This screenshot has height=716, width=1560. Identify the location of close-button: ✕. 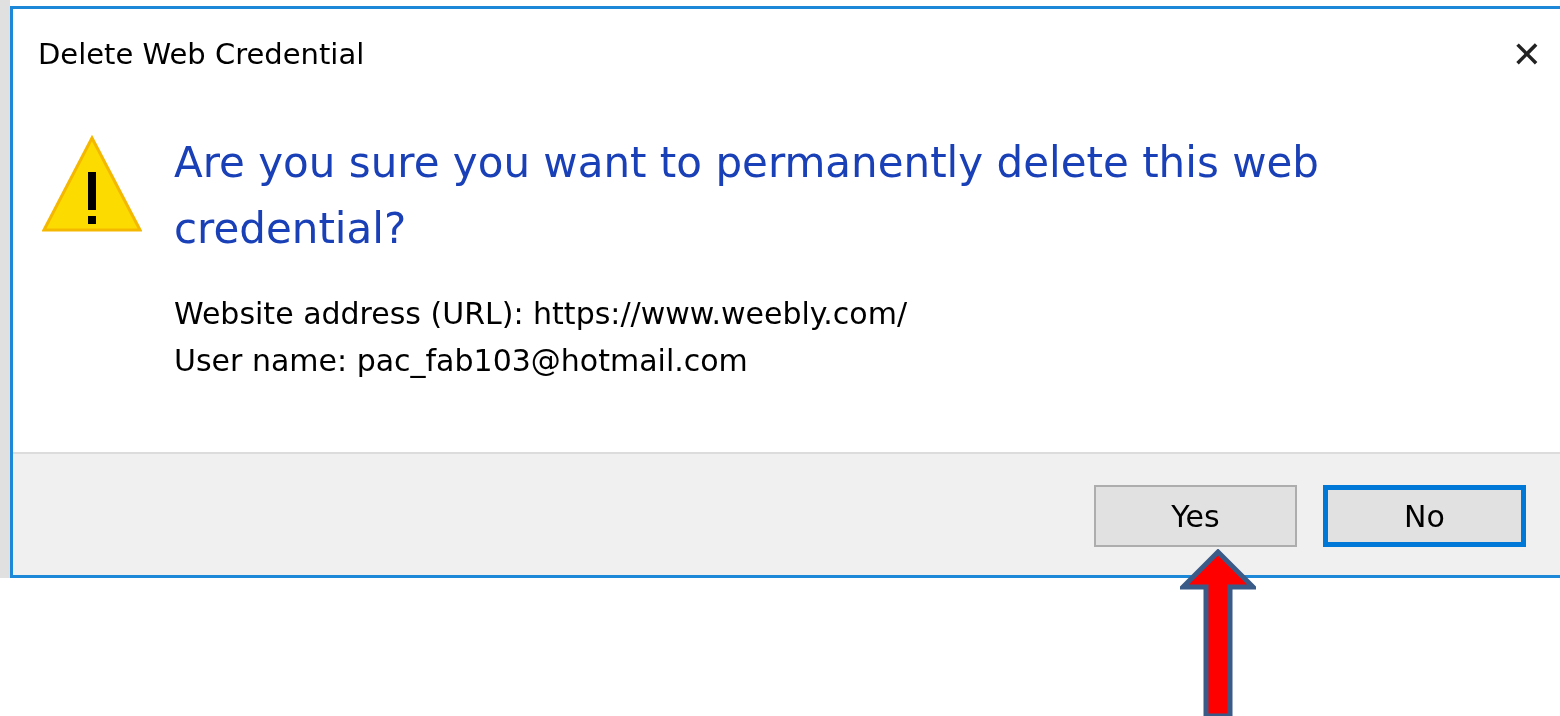
(1526, 54).